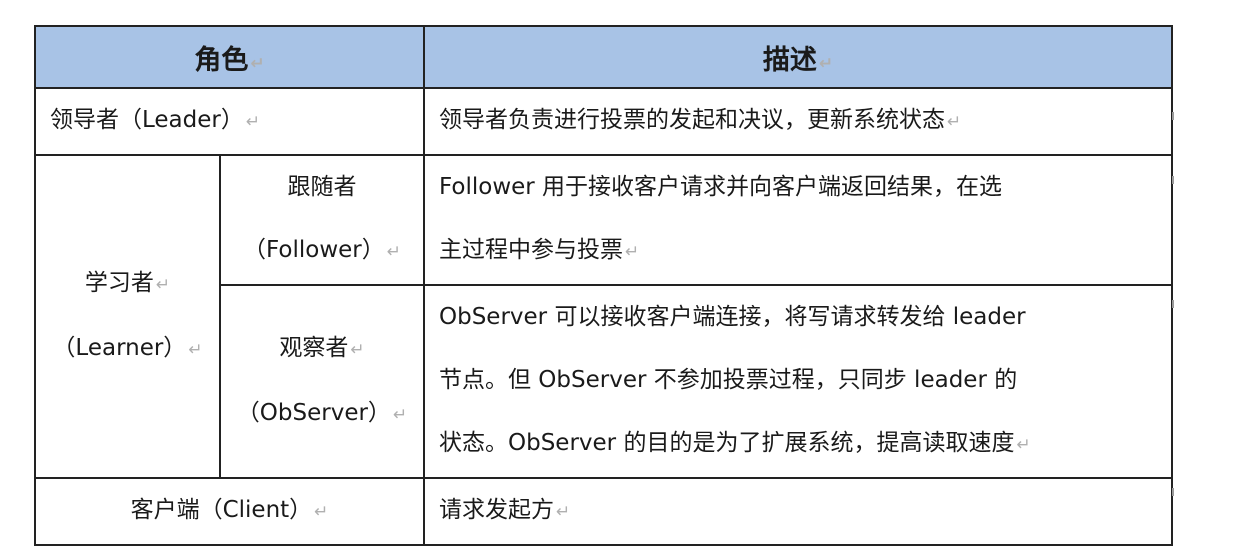  Describe the element at coordinates (727, 443) in the screenshot. I see `observer-desc-line: 状态。ObServer 的目的是为了扩展系统，提高读取速度` at that location.